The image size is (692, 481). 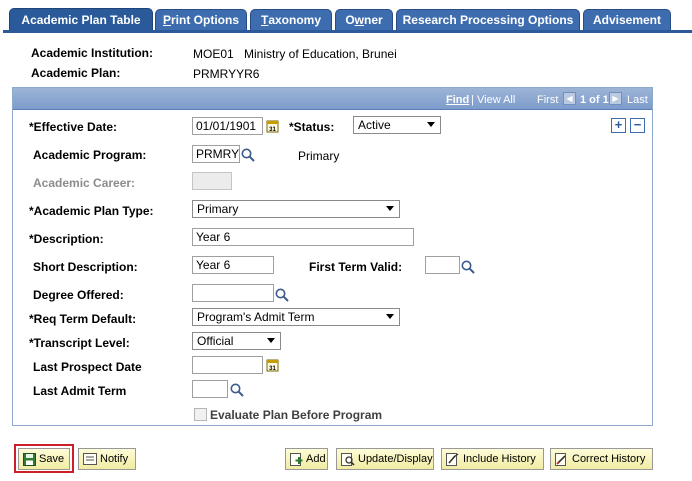 What do you see at coordinates (496, 100) in the screenshot?
I see `view-all-link: View All` at bounding box center [496, 100].